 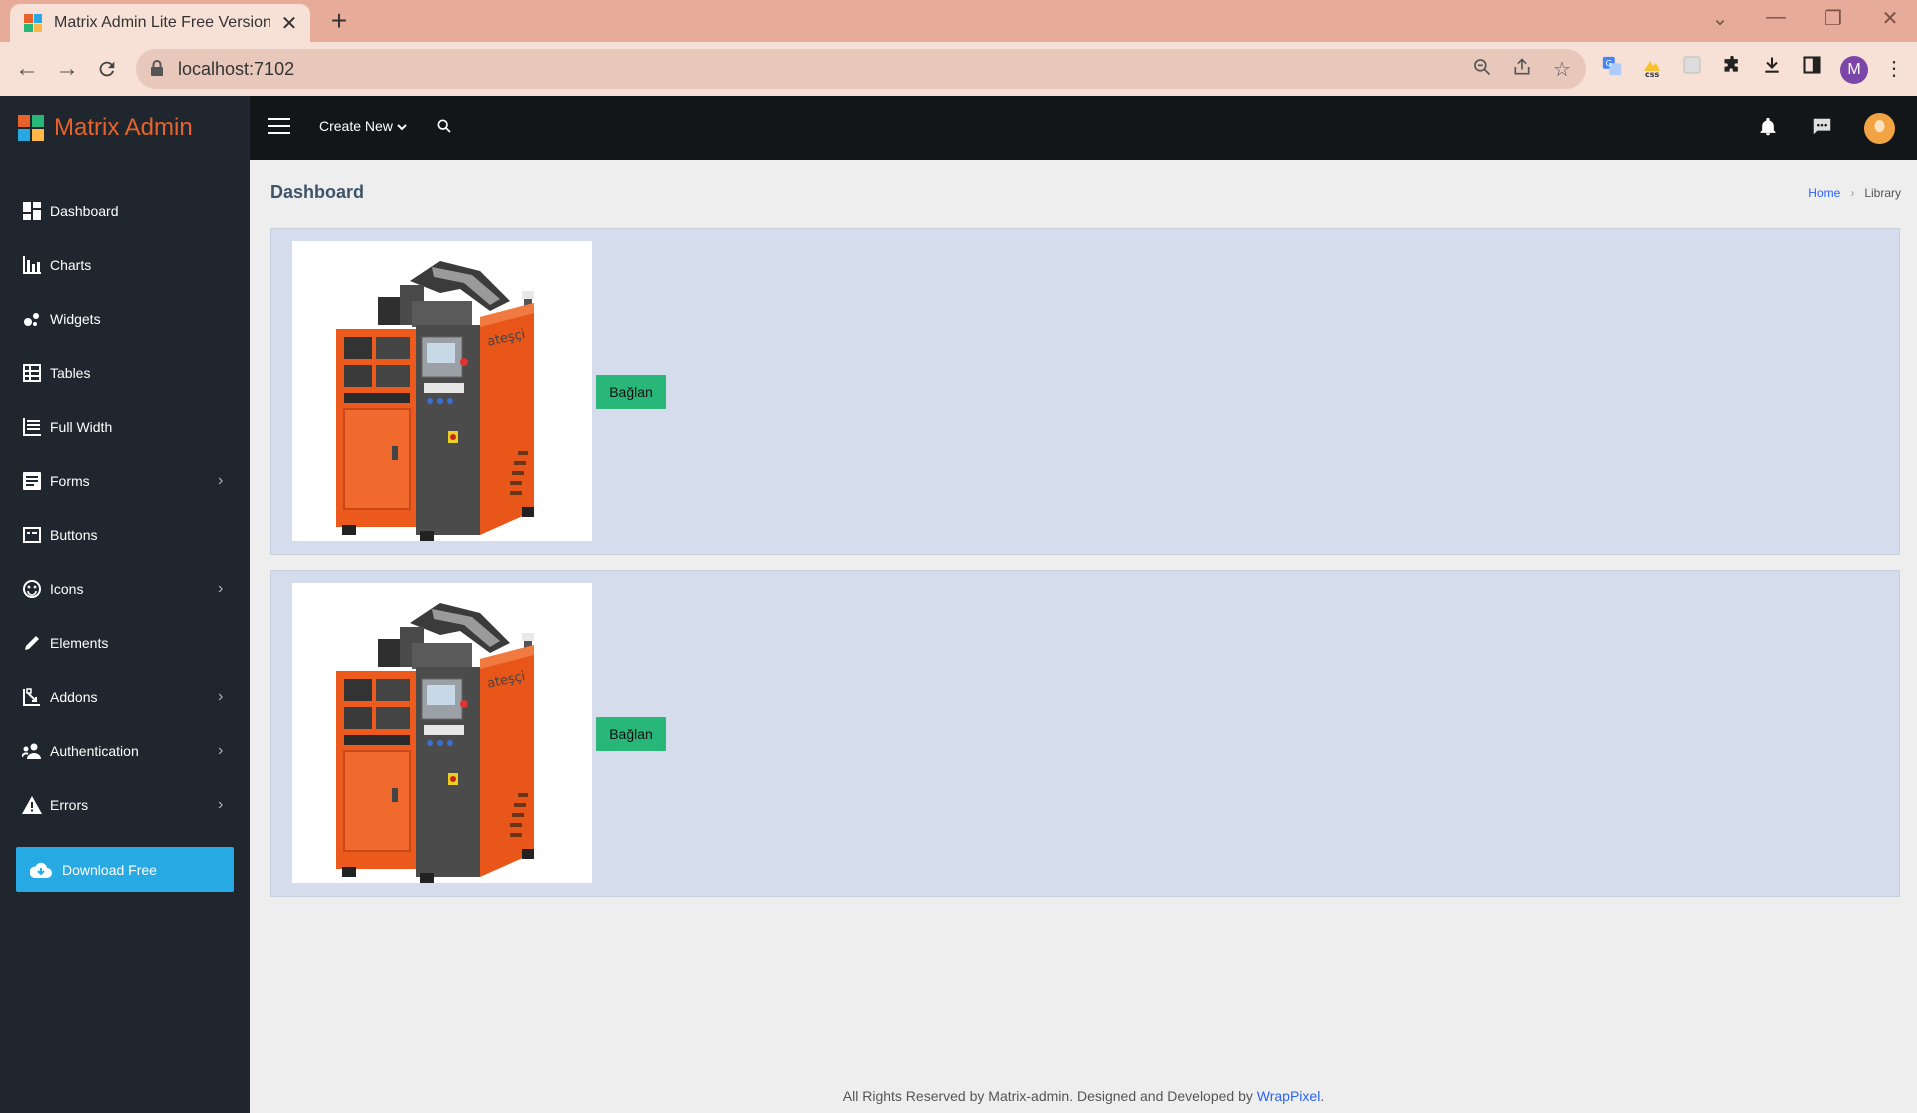 What do you see at coordinates (1822, 129) in the screenshot?
I see `chat-icon` at bounding box center [1822, 129].